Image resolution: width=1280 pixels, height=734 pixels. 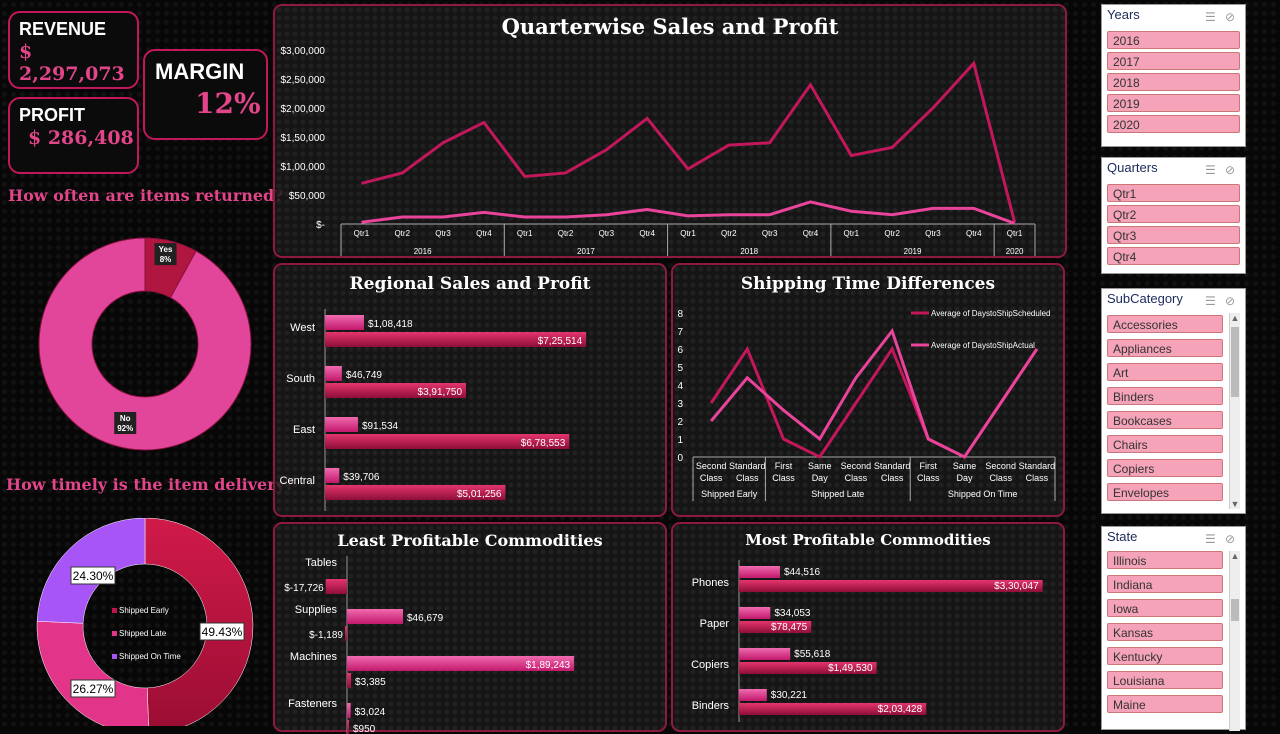 I want to click on subcategory-scrollbar: ▲ ▼, so click(x=1234, y=411).